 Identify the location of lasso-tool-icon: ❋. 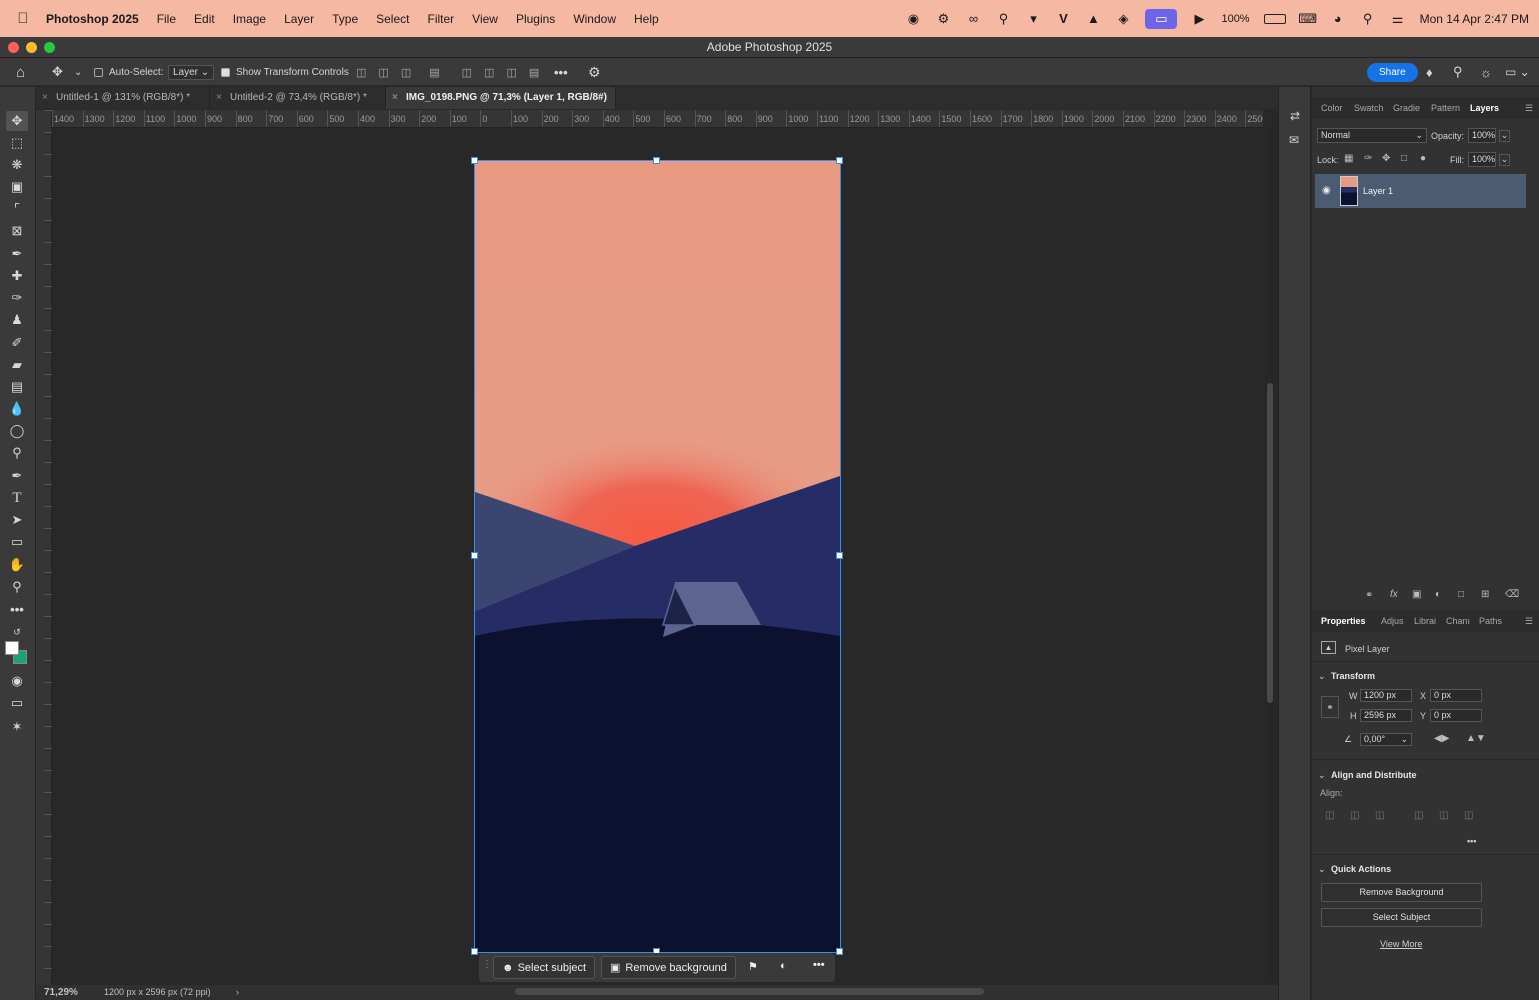
(17, 165).